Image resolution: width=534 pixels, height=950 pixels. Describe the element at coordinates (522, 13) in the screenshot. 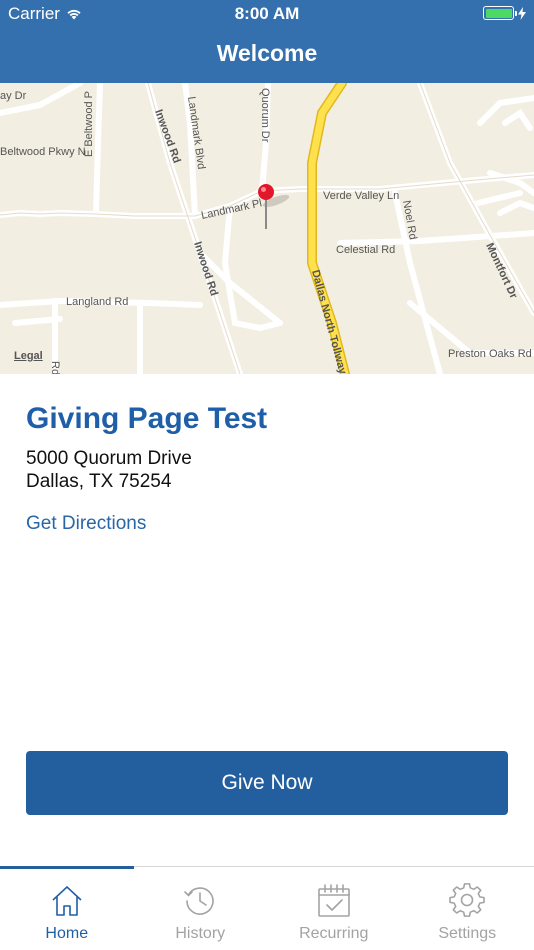

I see `charging-bolt-icon` at that location.